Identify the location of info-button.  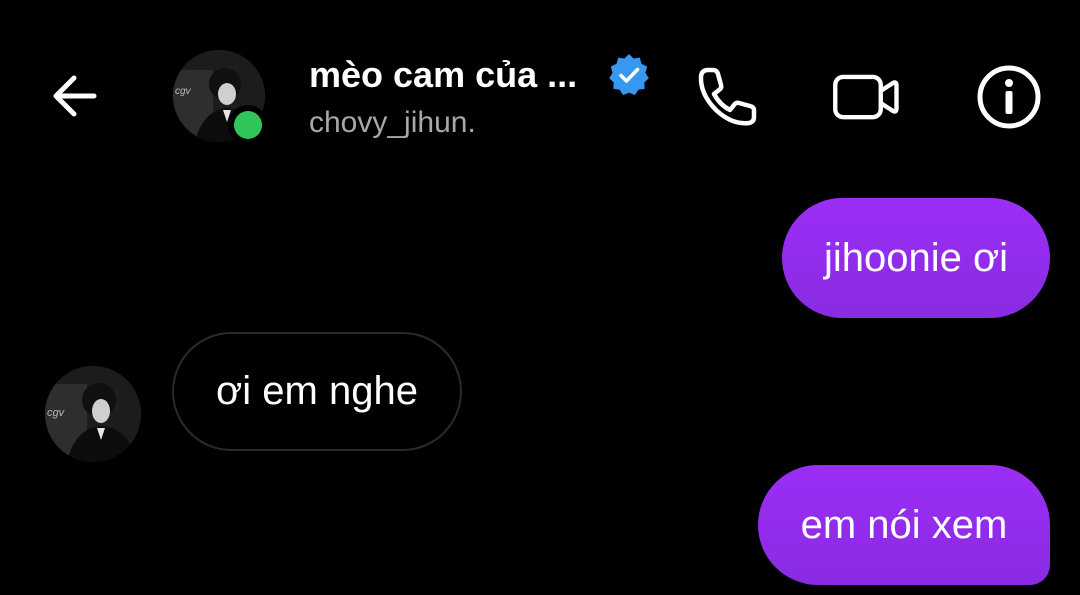
(1009, 97).